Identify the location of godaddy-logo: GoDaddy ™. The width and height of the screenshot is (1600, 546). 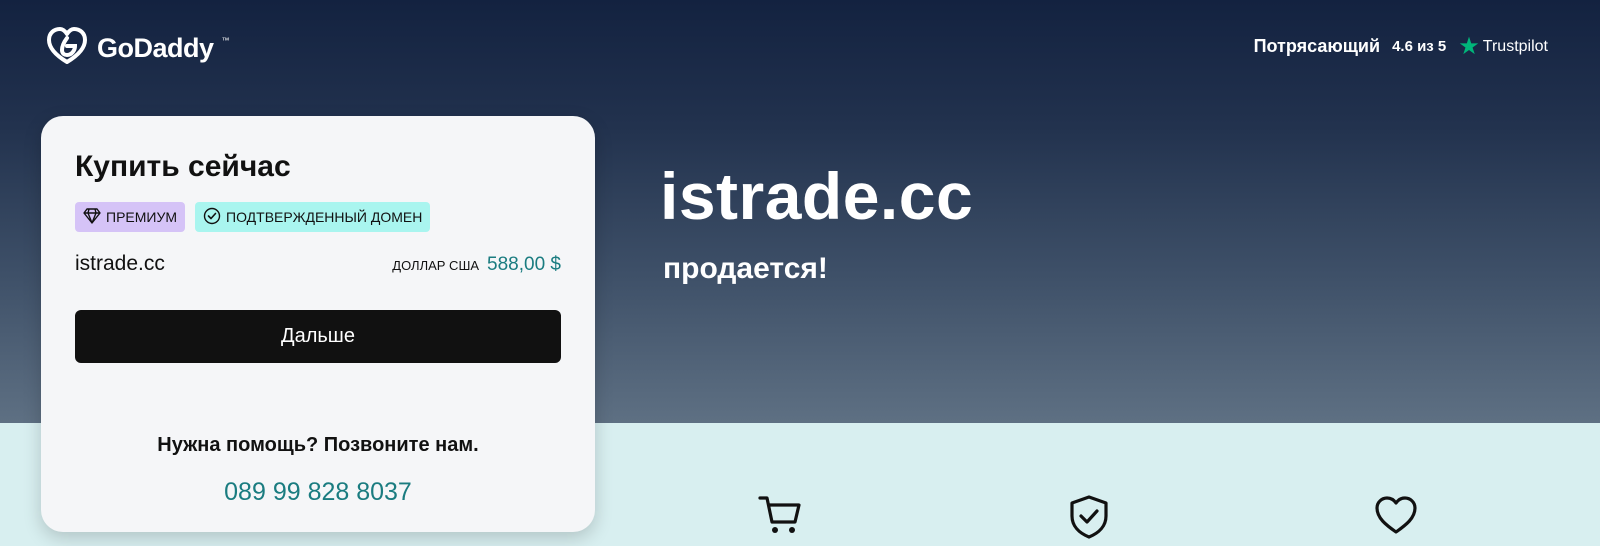
(137, 48).